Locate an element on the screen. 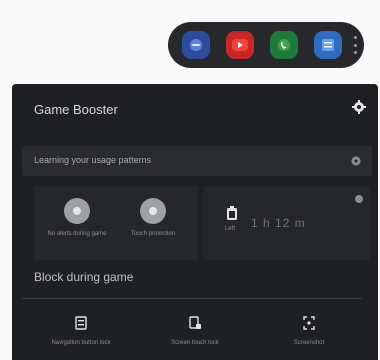 This screenshot has height=360, width=380. screenshot-item: Screenshot is located at coordinates (309, 331).